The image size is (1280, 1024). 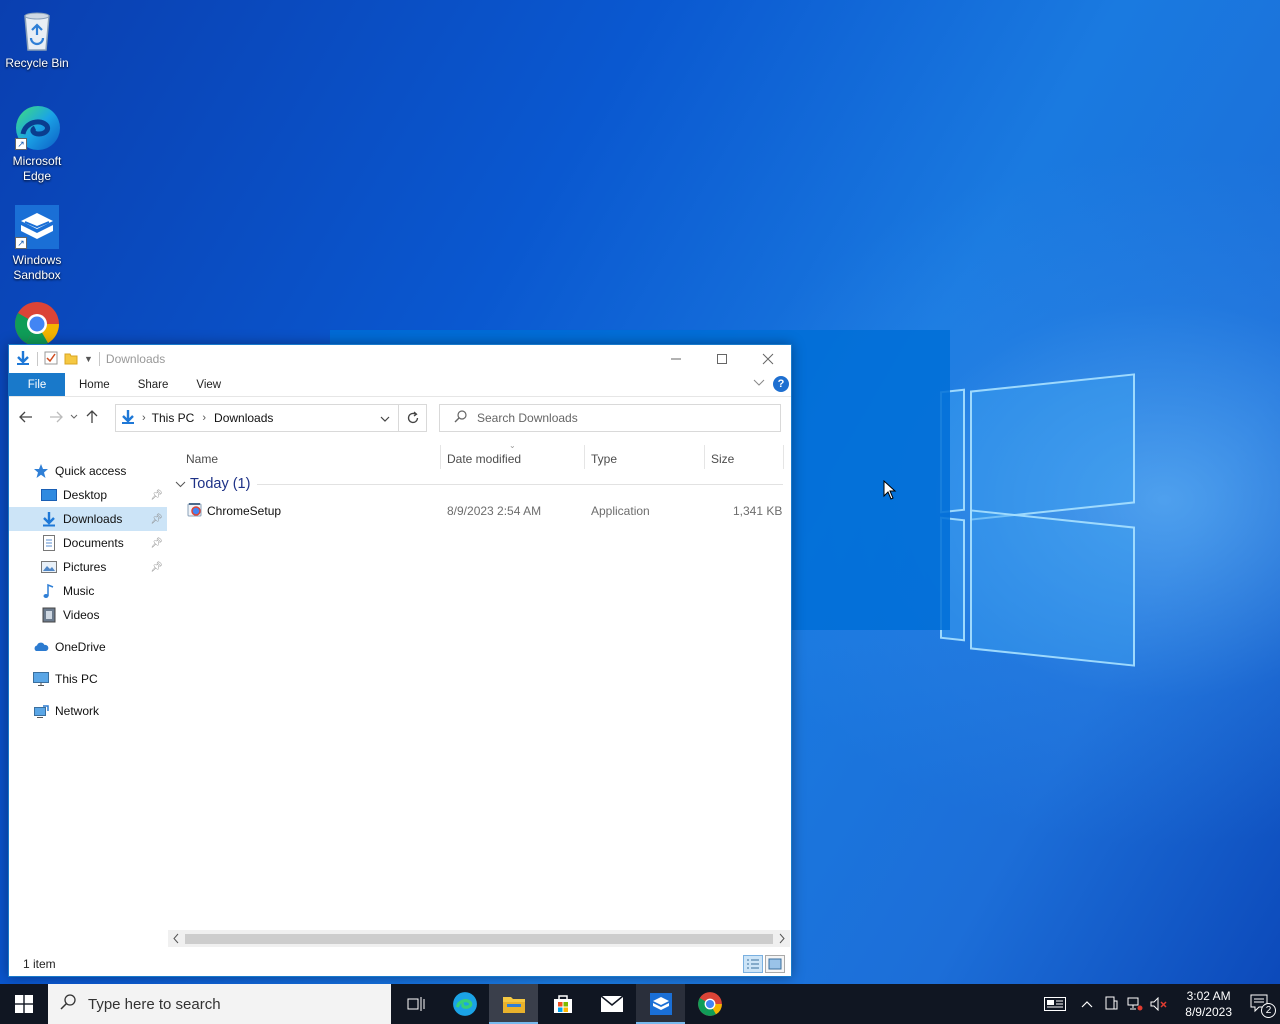 I want to click on taskbar-search-input: Type here to search, so click(x=154, y=1004).